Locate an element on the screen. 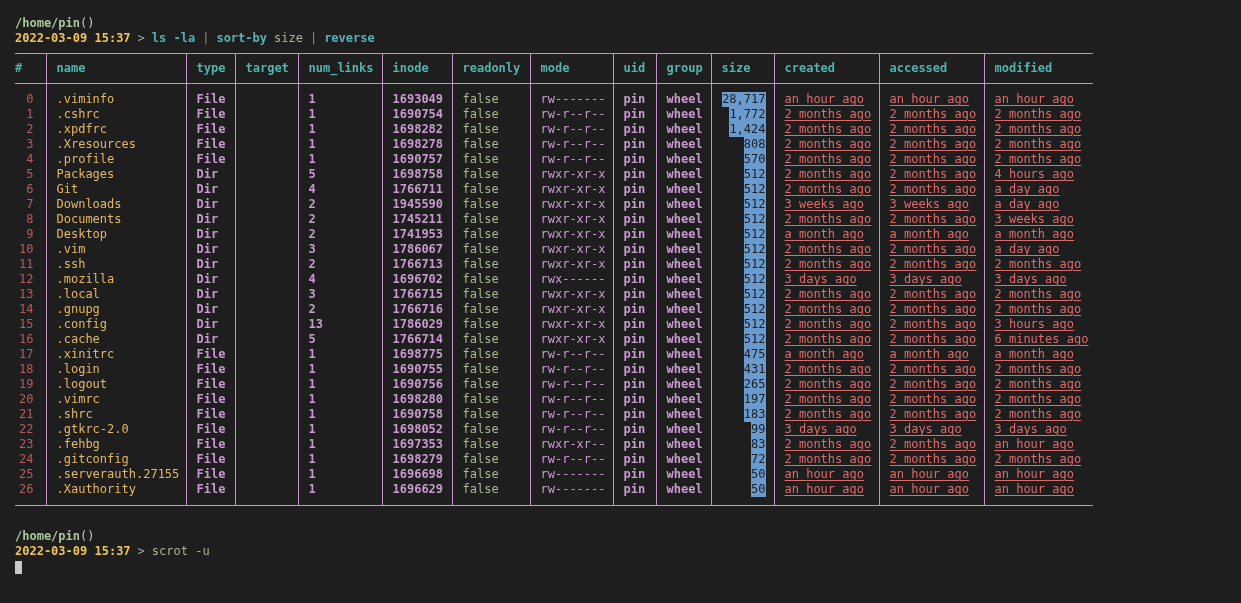 This screenshot has width=1241, height=603. command-text: ls -la is located at coordinates (173, 38).